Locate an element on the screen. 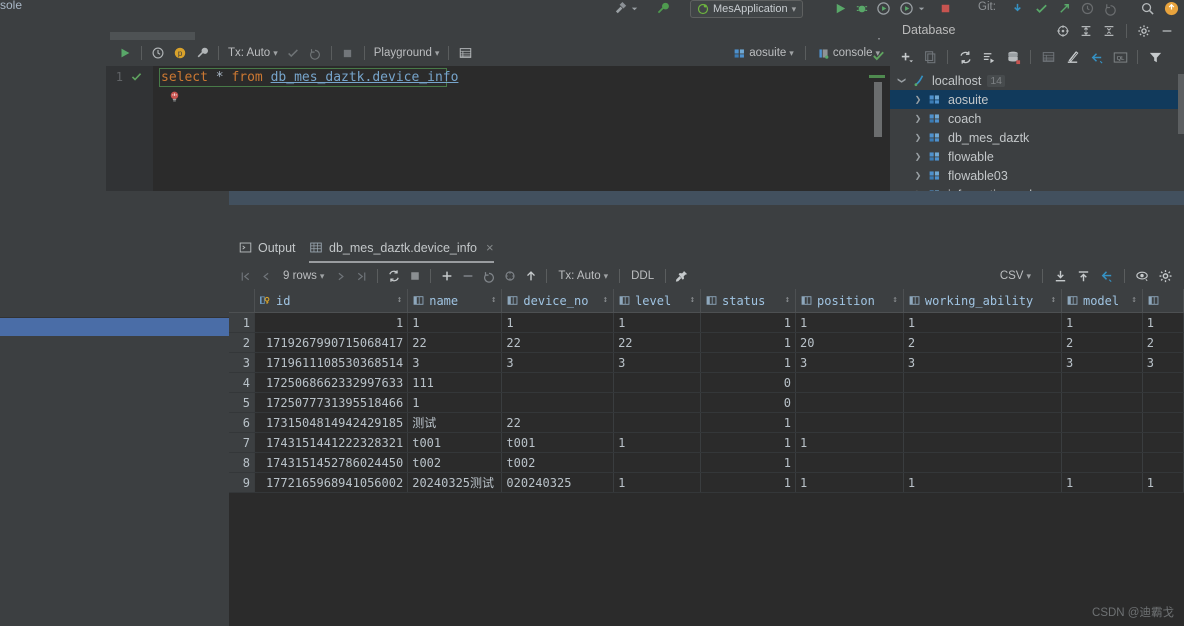 Image resolution: width=1184 pixels, height=626 pixels. cell-device_no: 22 is located at coordinates (558, 422).